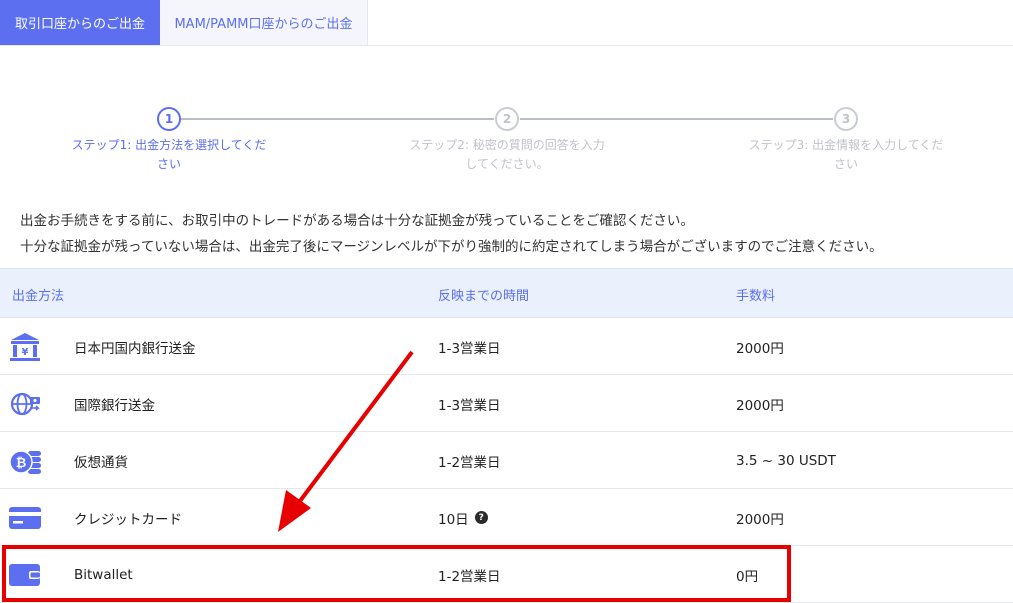 The image size is (1013, 603). I want to click on annotation-arrow, so click(346, 441).